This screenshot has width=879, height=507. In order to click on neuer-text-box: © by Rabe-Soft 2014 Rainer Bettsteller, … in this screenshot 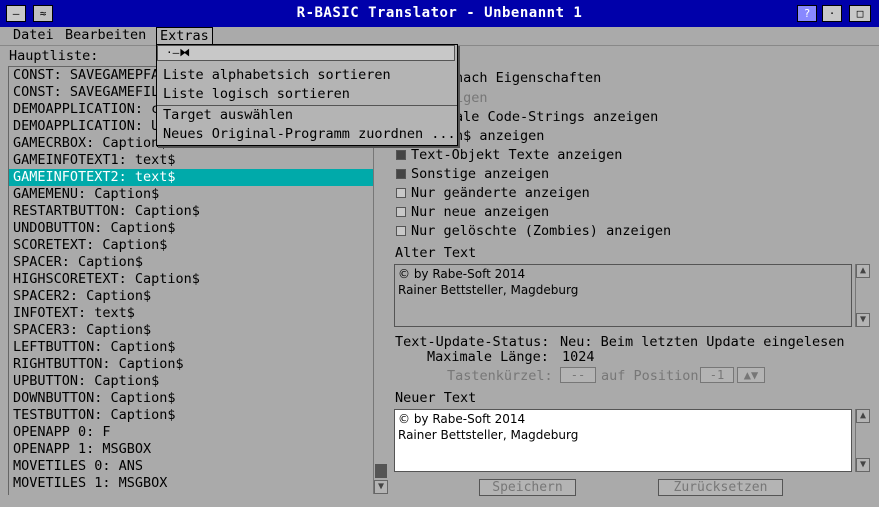, I will do `click(623, 440)`.